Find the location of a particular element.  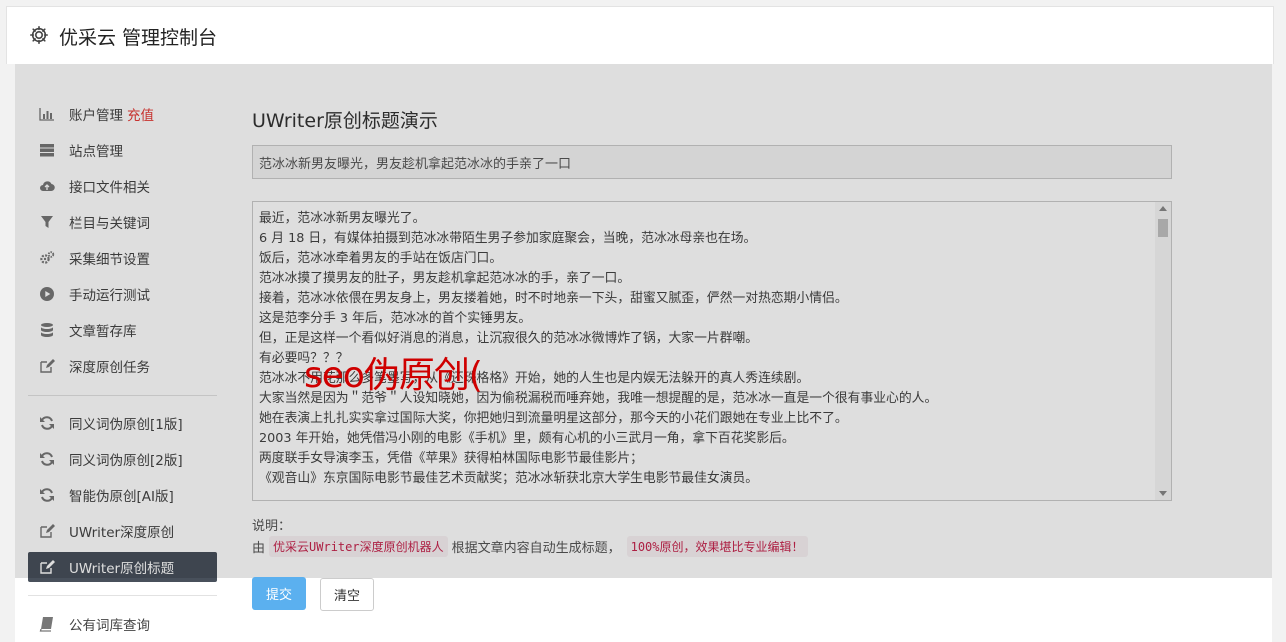

article-line: 范冰冰摸了摸男友的肚子，男友趁机拿起范冰冰的手，亲了一口。 is located at coordinates (445, 278).